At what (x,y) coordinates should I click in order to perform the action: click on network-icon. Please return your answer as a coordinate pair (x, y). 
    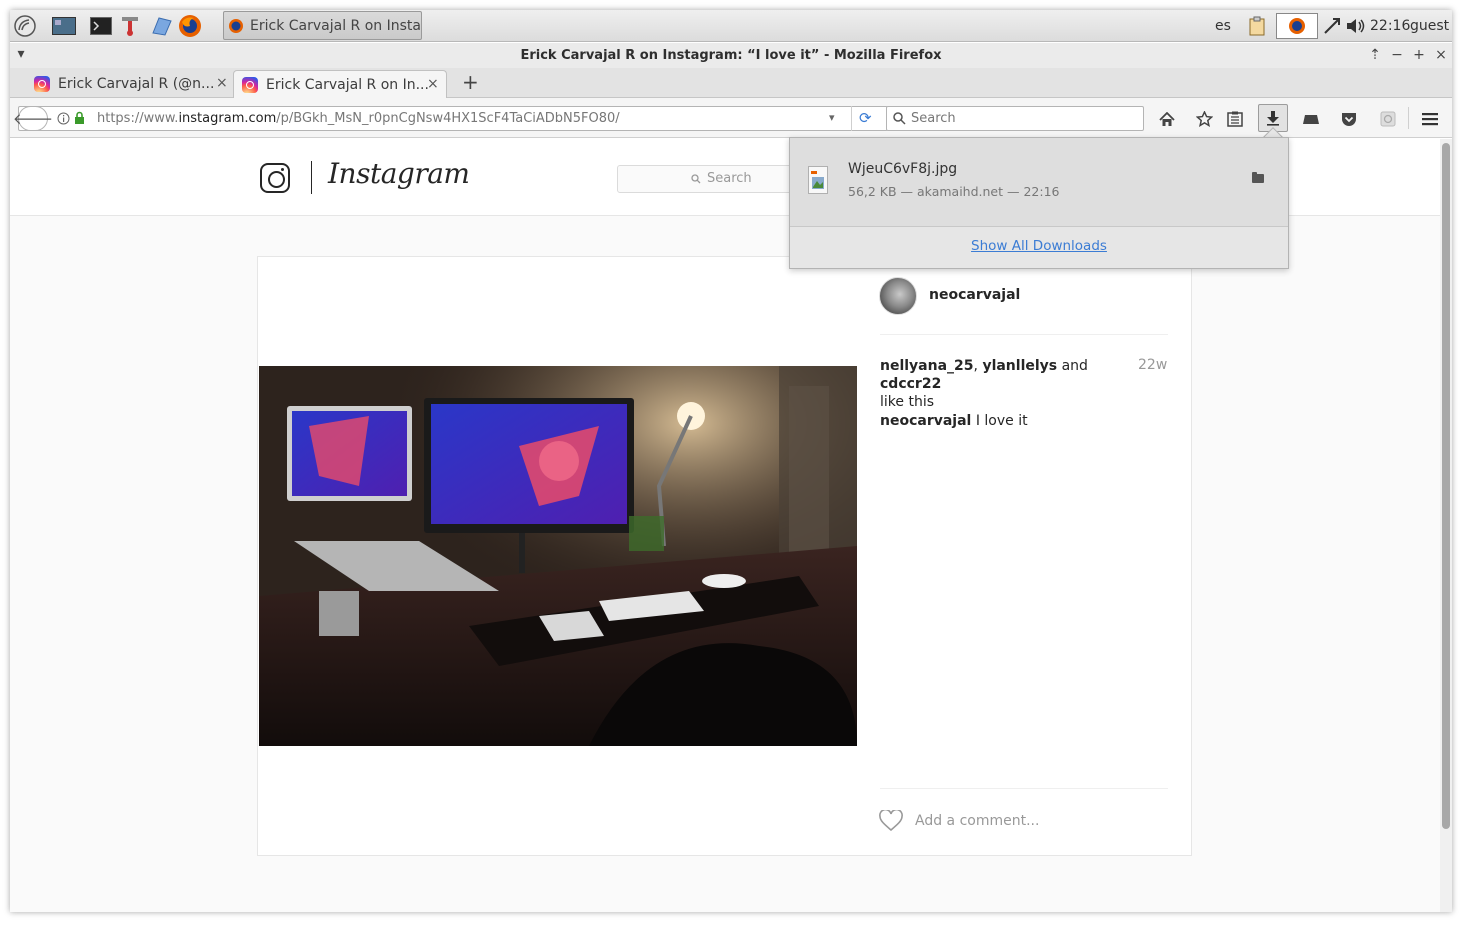
    Looking at the image, I should click on (1332, 26).